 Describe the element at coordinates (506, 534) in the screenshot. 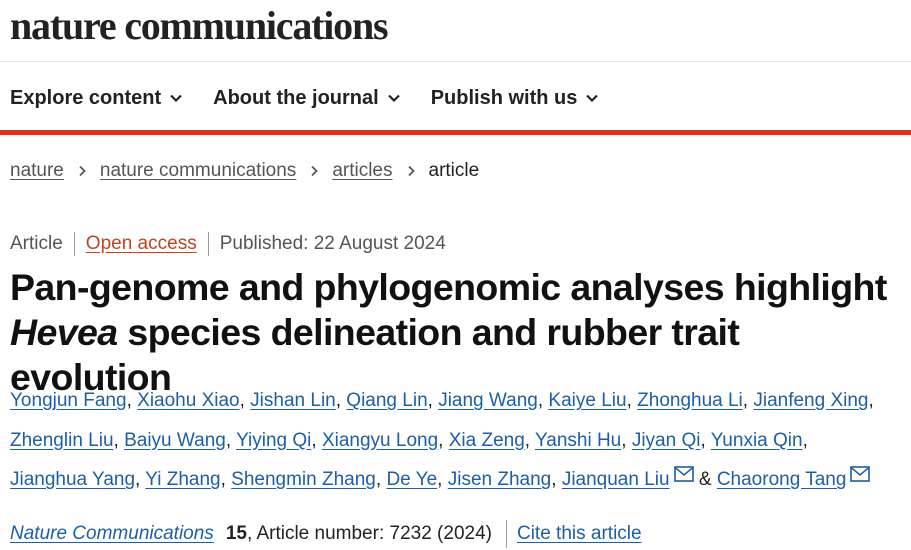

I see `citation-divider` at that location.